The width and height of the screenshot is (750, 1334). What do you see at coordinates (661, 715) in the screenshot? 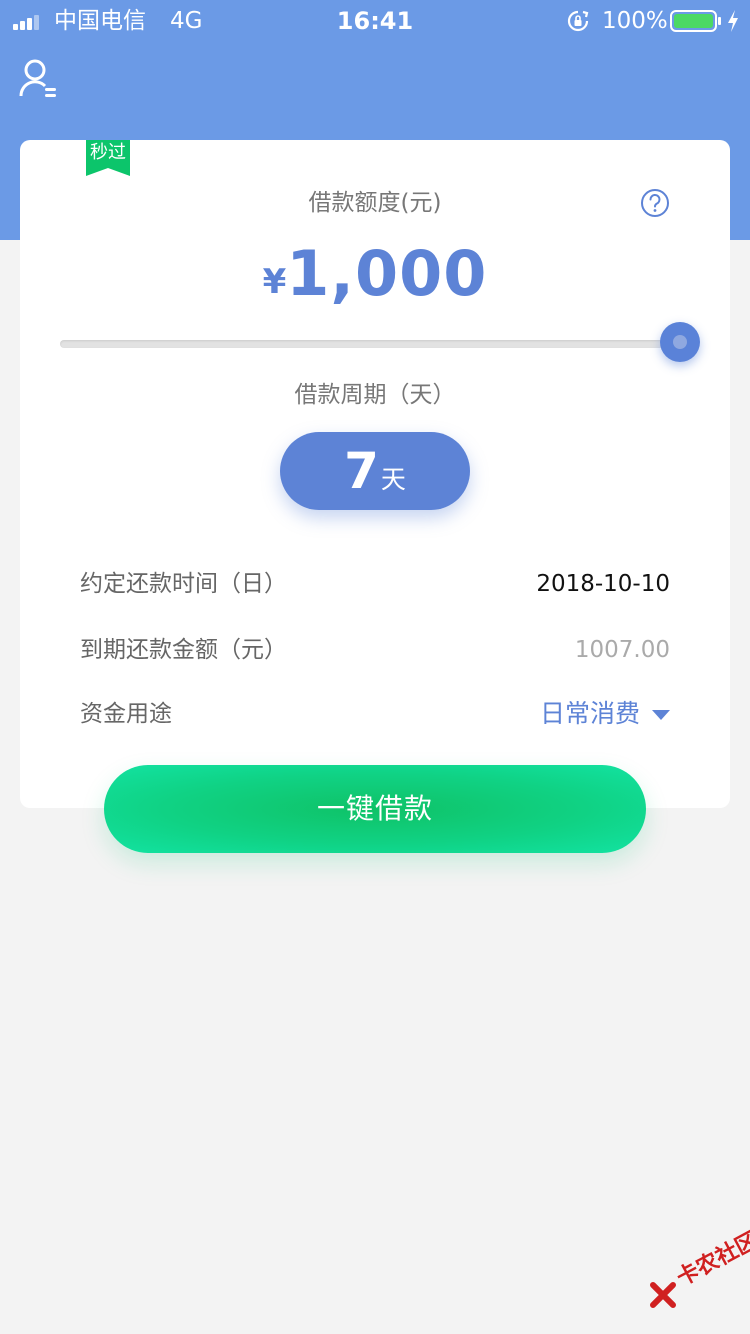
I see `caret-down-icon` at bounding box center [661, 715].